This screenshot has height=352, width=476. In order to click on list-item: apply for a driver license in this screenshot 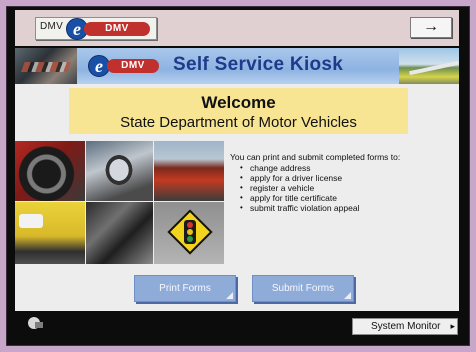, I will do `click(347, 178)`.